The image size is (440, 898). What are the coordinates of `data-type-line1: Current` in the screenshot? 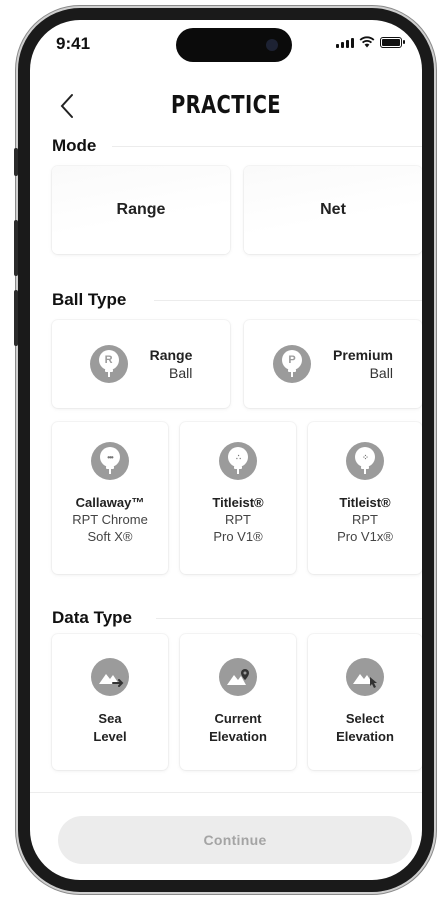 It's located at (238, 718).